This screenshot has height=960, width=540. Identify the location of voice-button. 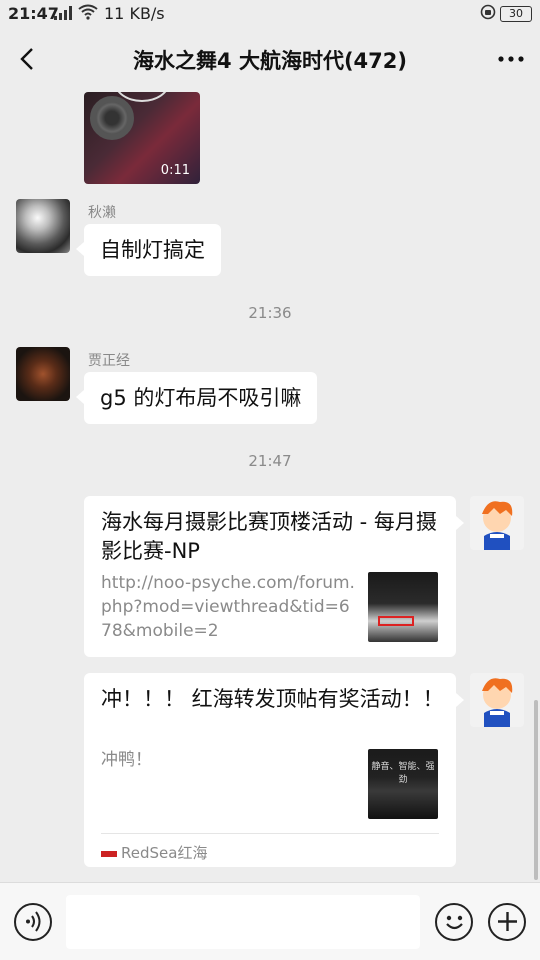
(33, 922).